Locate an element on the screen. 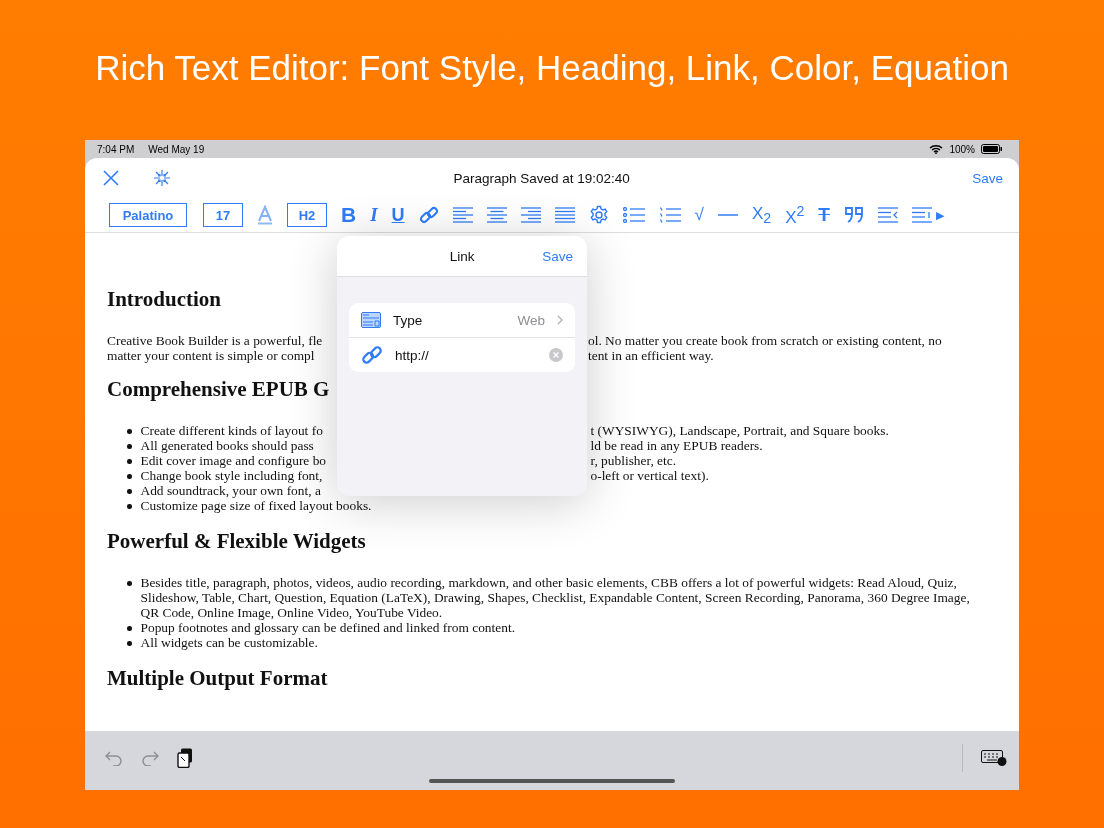 This screenshot has width=1104, height=828. type-selector: Web is located at coordinates (531, 320).